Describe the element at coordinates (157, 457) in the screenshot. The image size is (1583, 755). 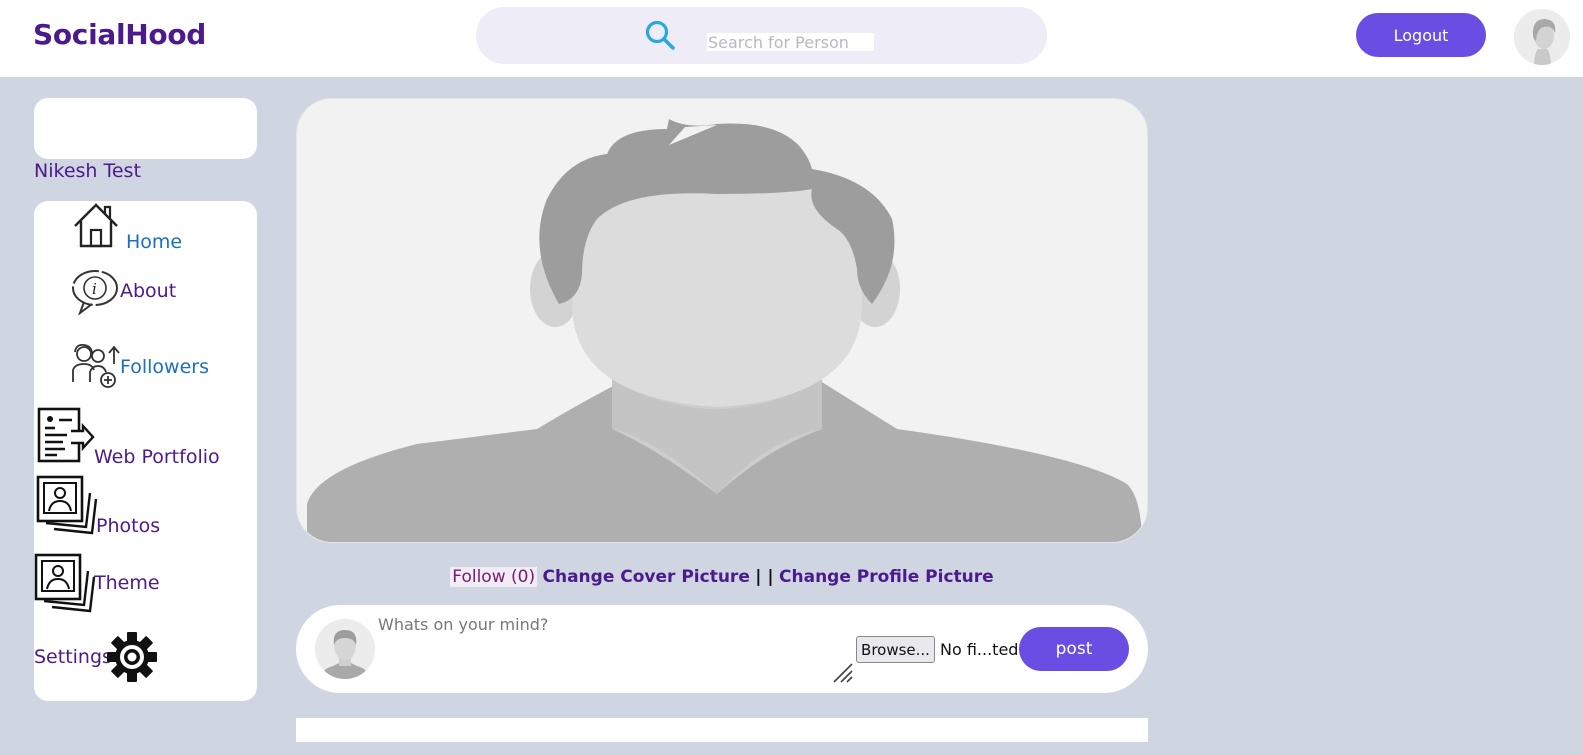
I see `sidebar-item-label: Web Portfolio` at that location.